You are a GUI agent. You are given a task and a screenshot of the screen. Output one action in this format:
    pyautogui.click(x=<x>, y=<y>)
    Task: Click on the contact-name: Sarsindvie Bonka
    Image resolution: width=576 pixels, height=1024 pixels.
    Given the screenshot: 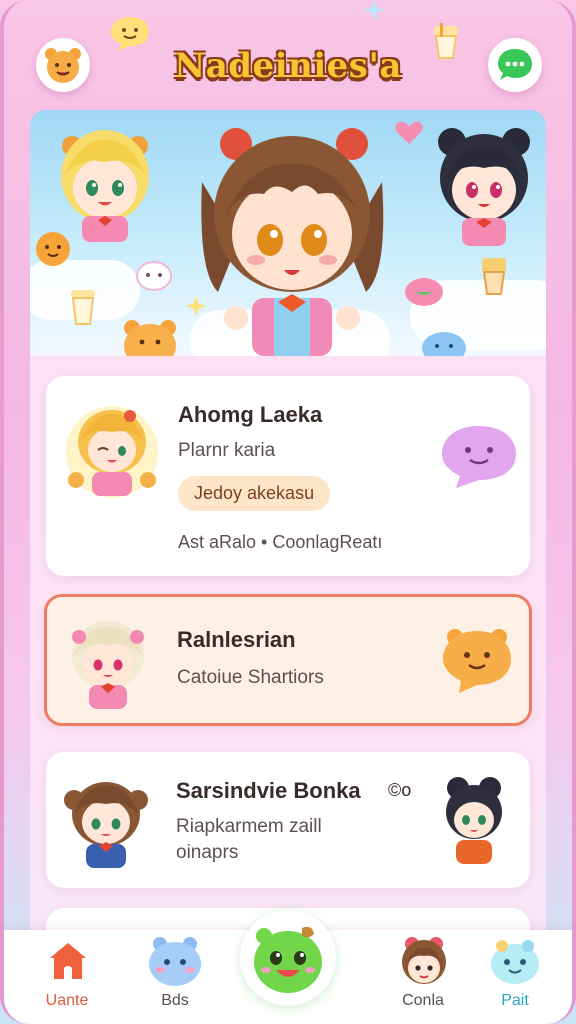 What is the action you would take?
    pyautogui.click(x=268, y=790)
    